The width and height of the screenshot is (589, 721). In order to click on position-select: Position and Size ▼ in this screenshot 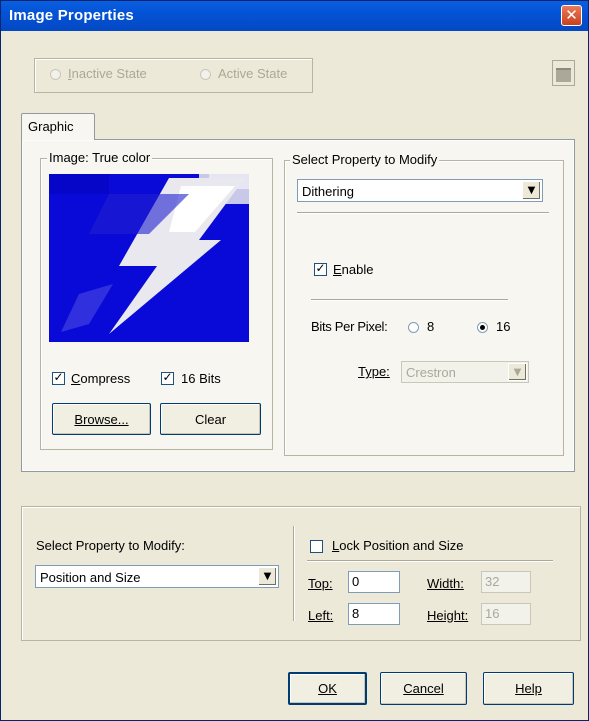, I will do `click(157, 576)`.